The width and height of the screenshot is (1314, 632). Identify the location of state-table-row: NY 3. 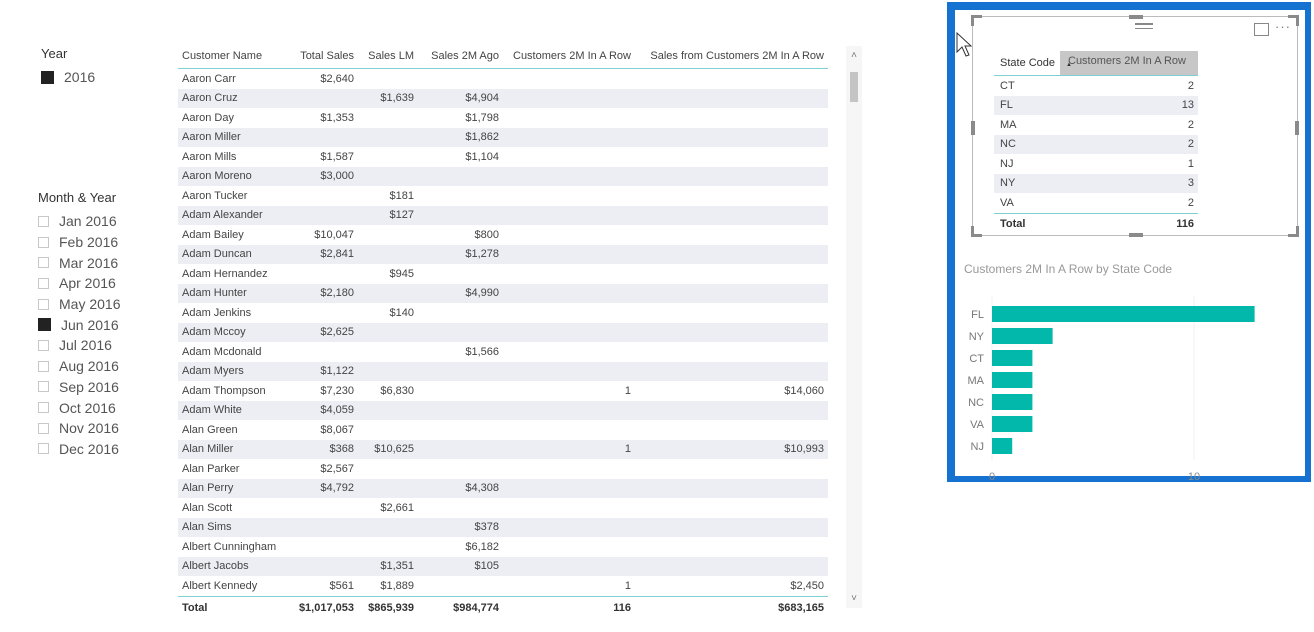
(1096, 183).